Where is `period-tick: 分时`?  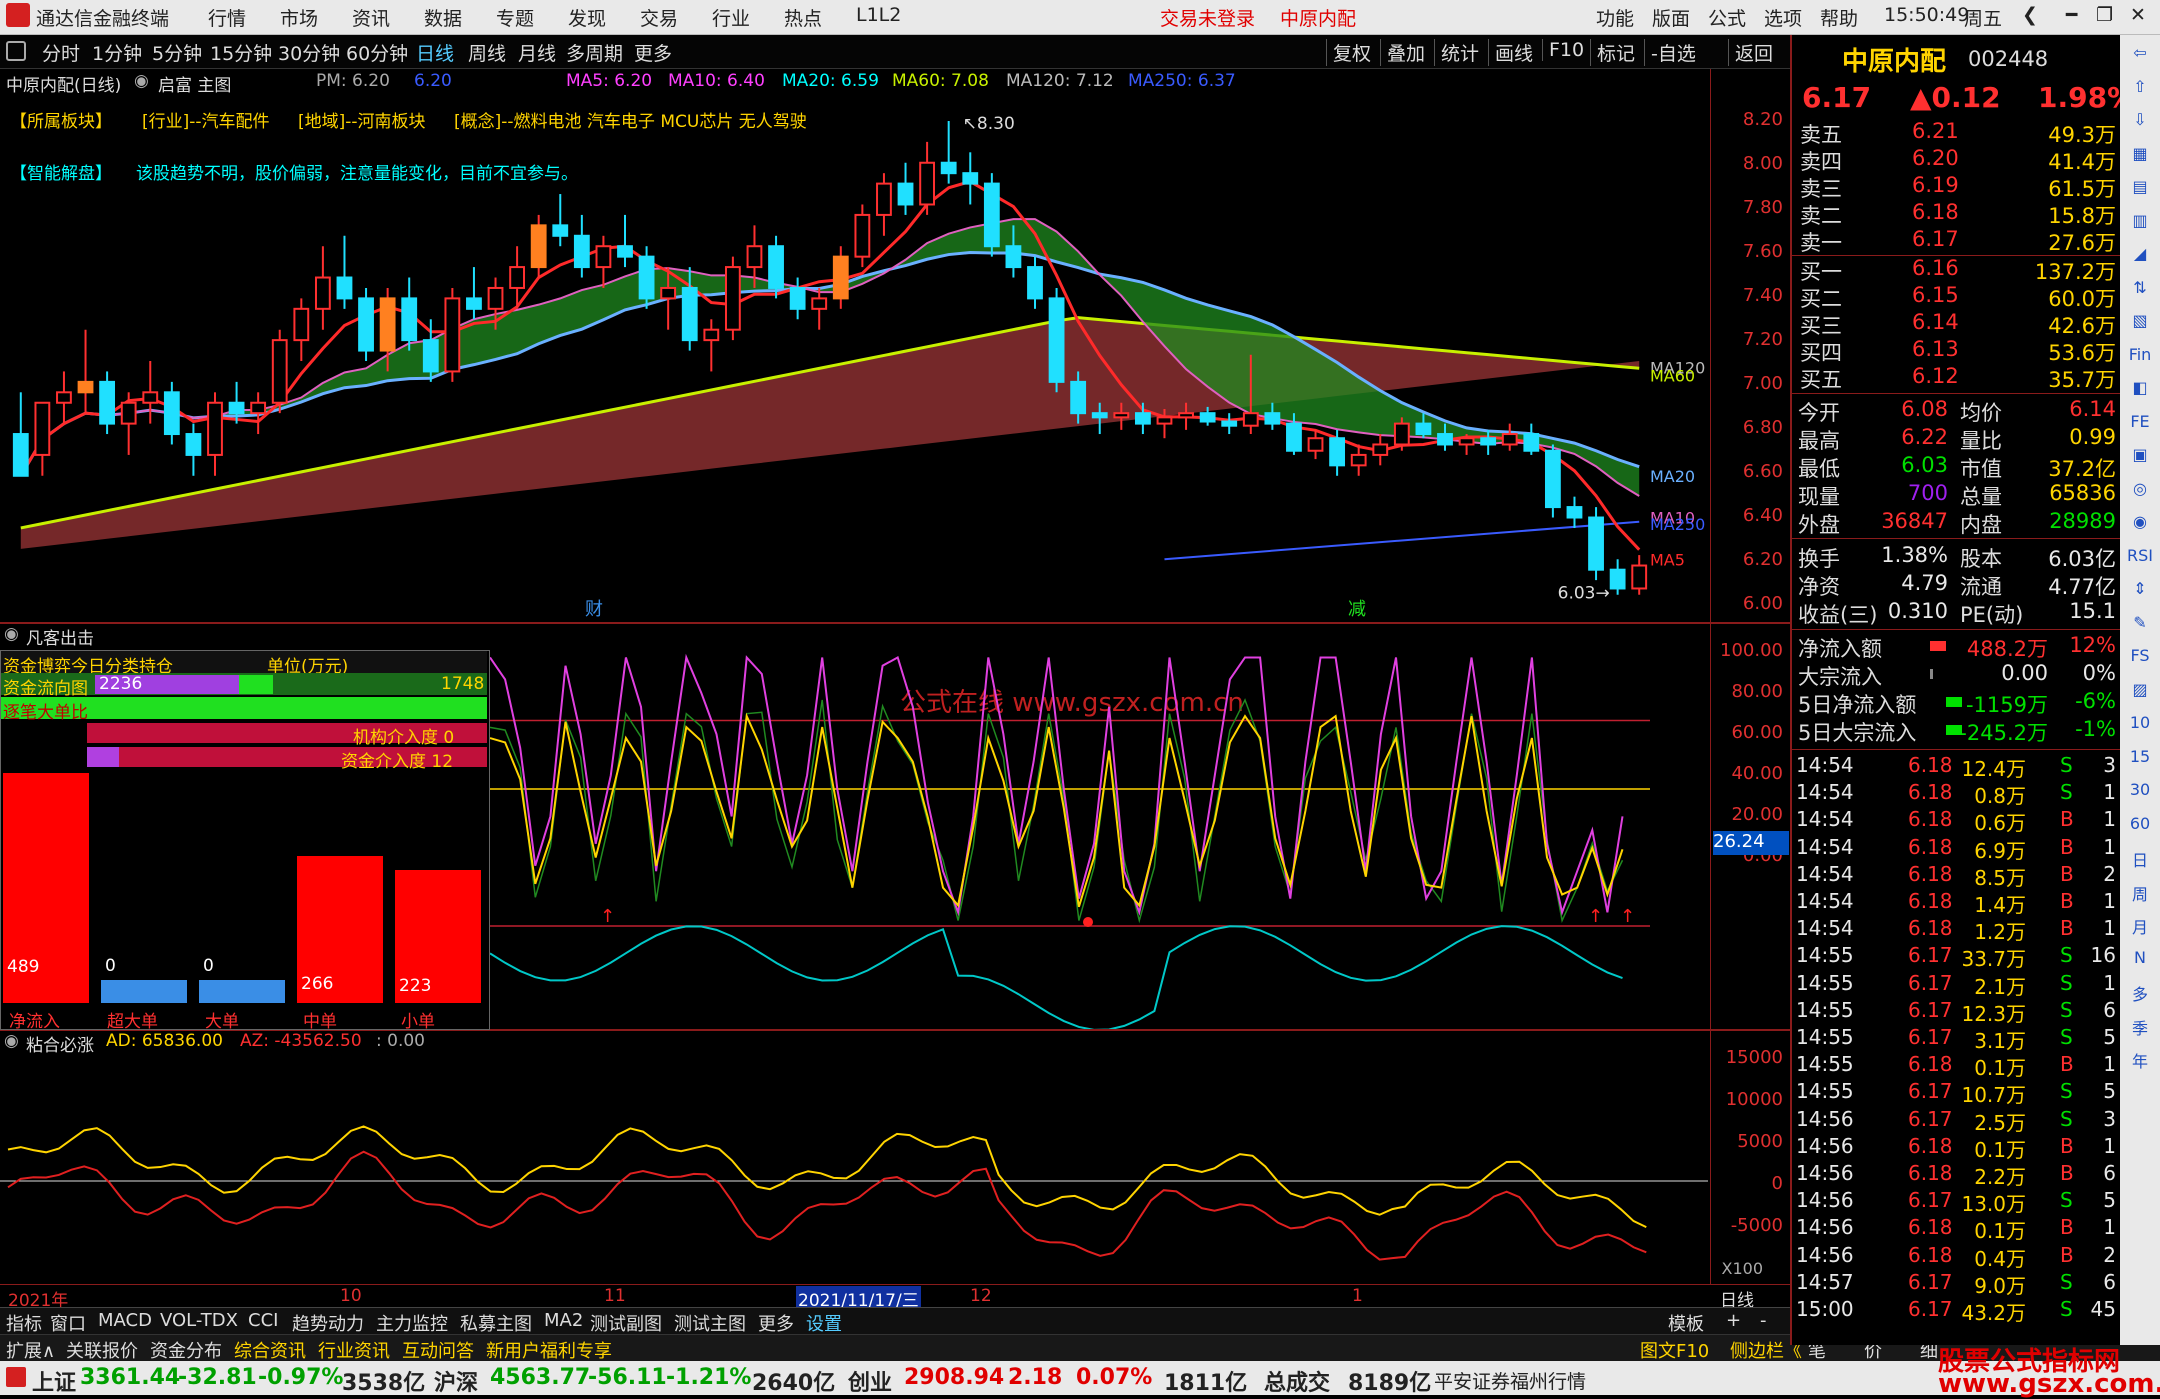
period-tick: 分时 is located at coordinates (61, 52).